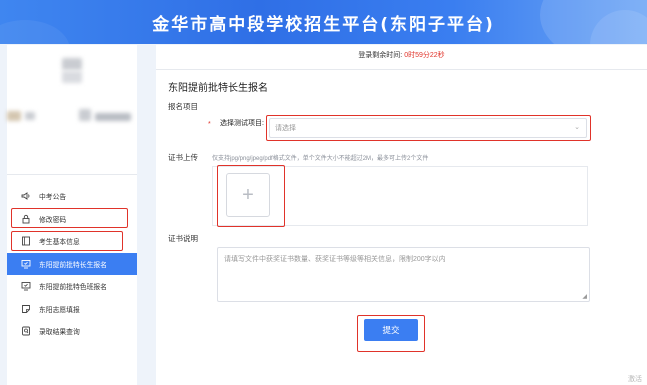 The image size is (647, 385). What do you see at coordinates (53, 198) in the screenshot?
I see `sidebar-item-label: 中考公告` at bounding box center [53, 198].